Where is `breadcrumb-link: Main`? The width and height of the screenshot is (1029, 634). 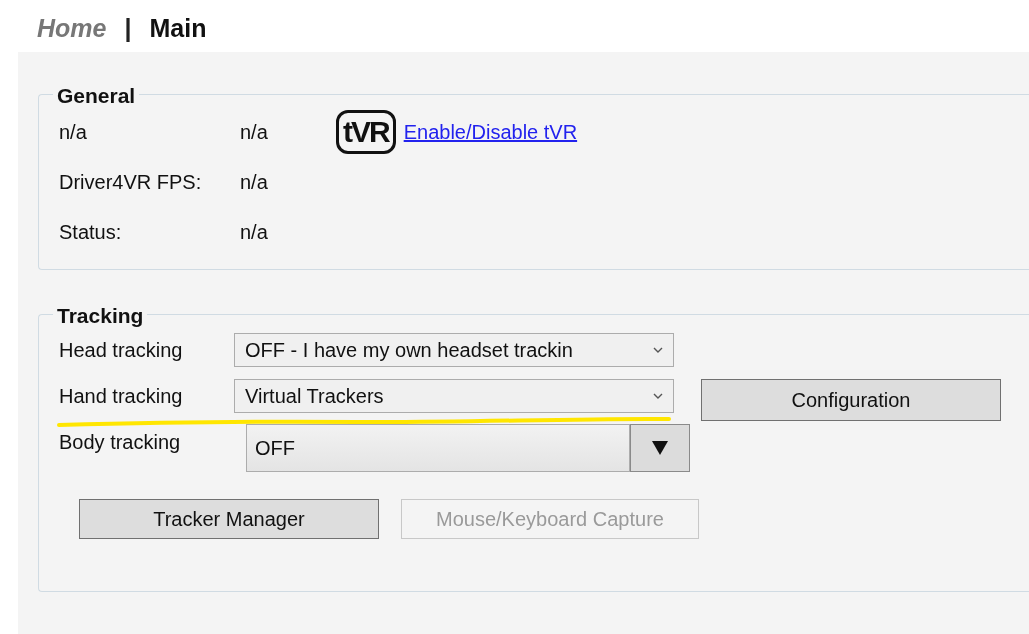
breadcrumb-link: Main is located at coordinates (178, 29).